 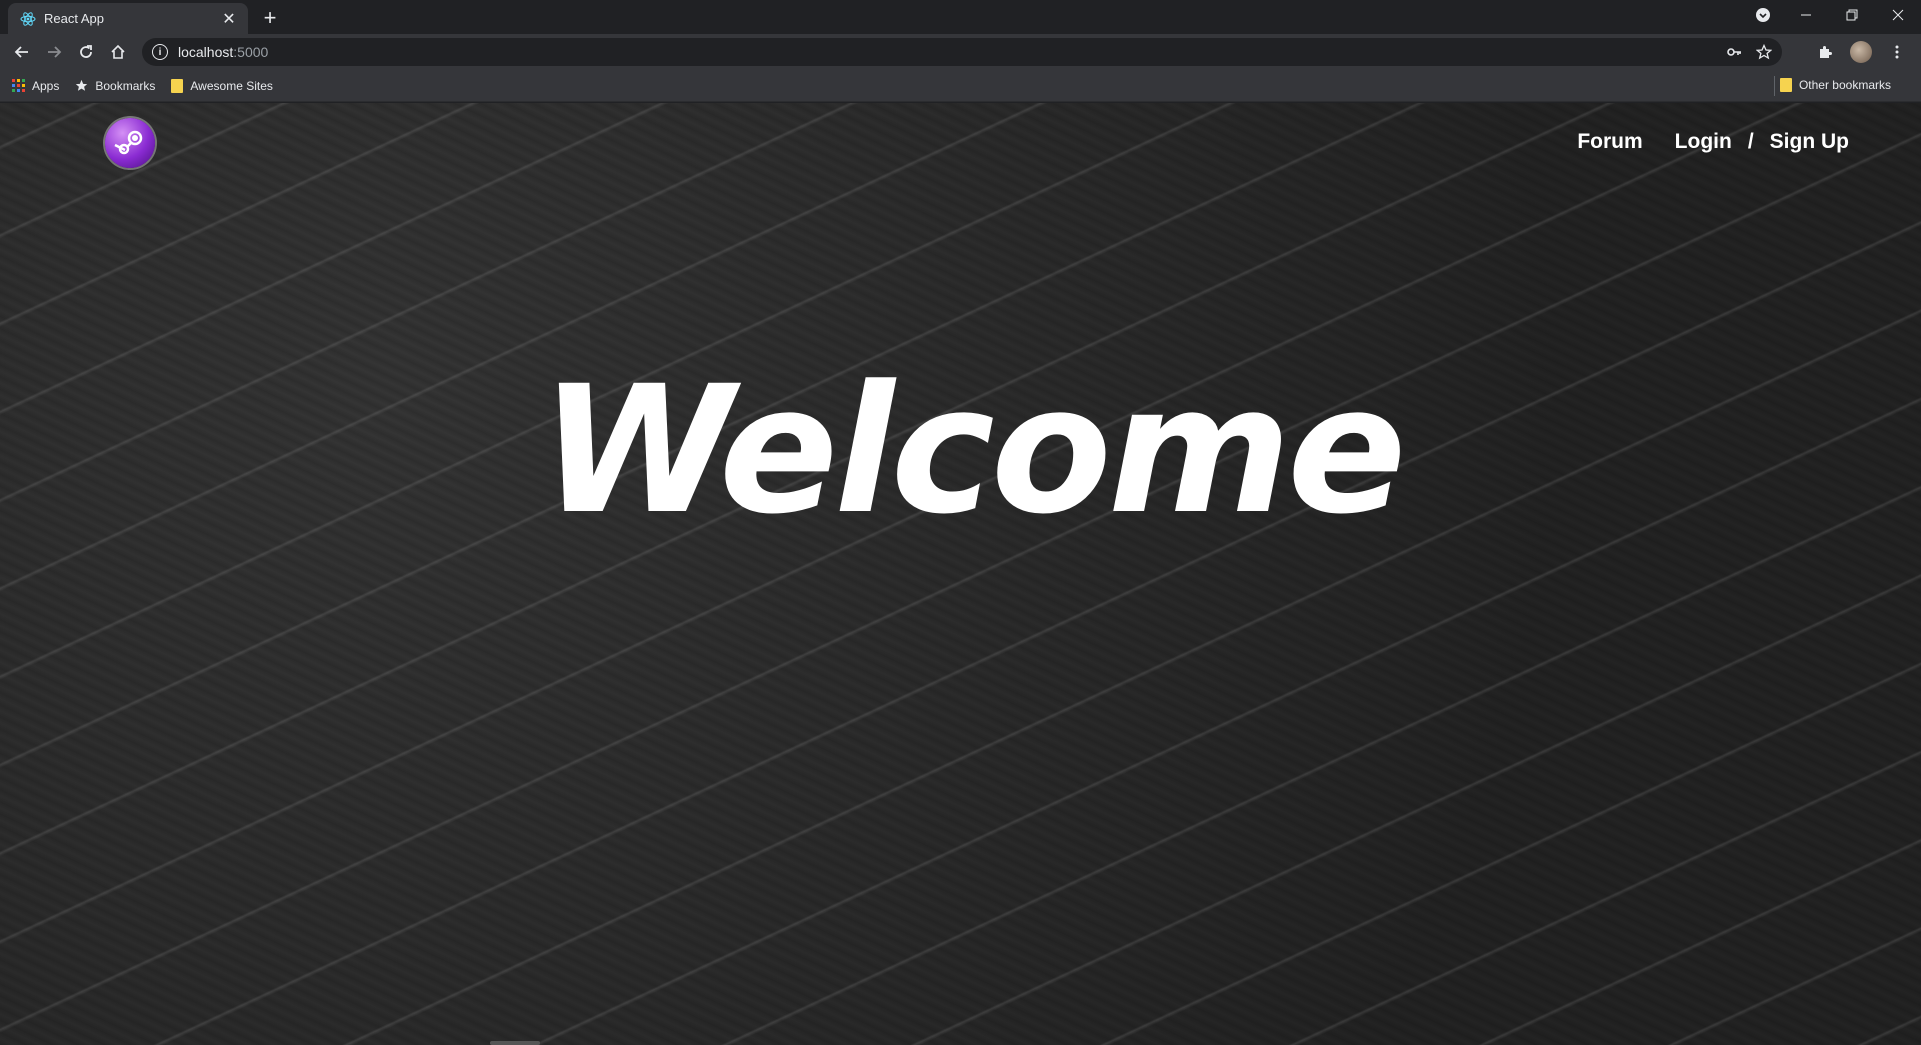 I want to click on restore-icon, so click(x=1852, y=15).